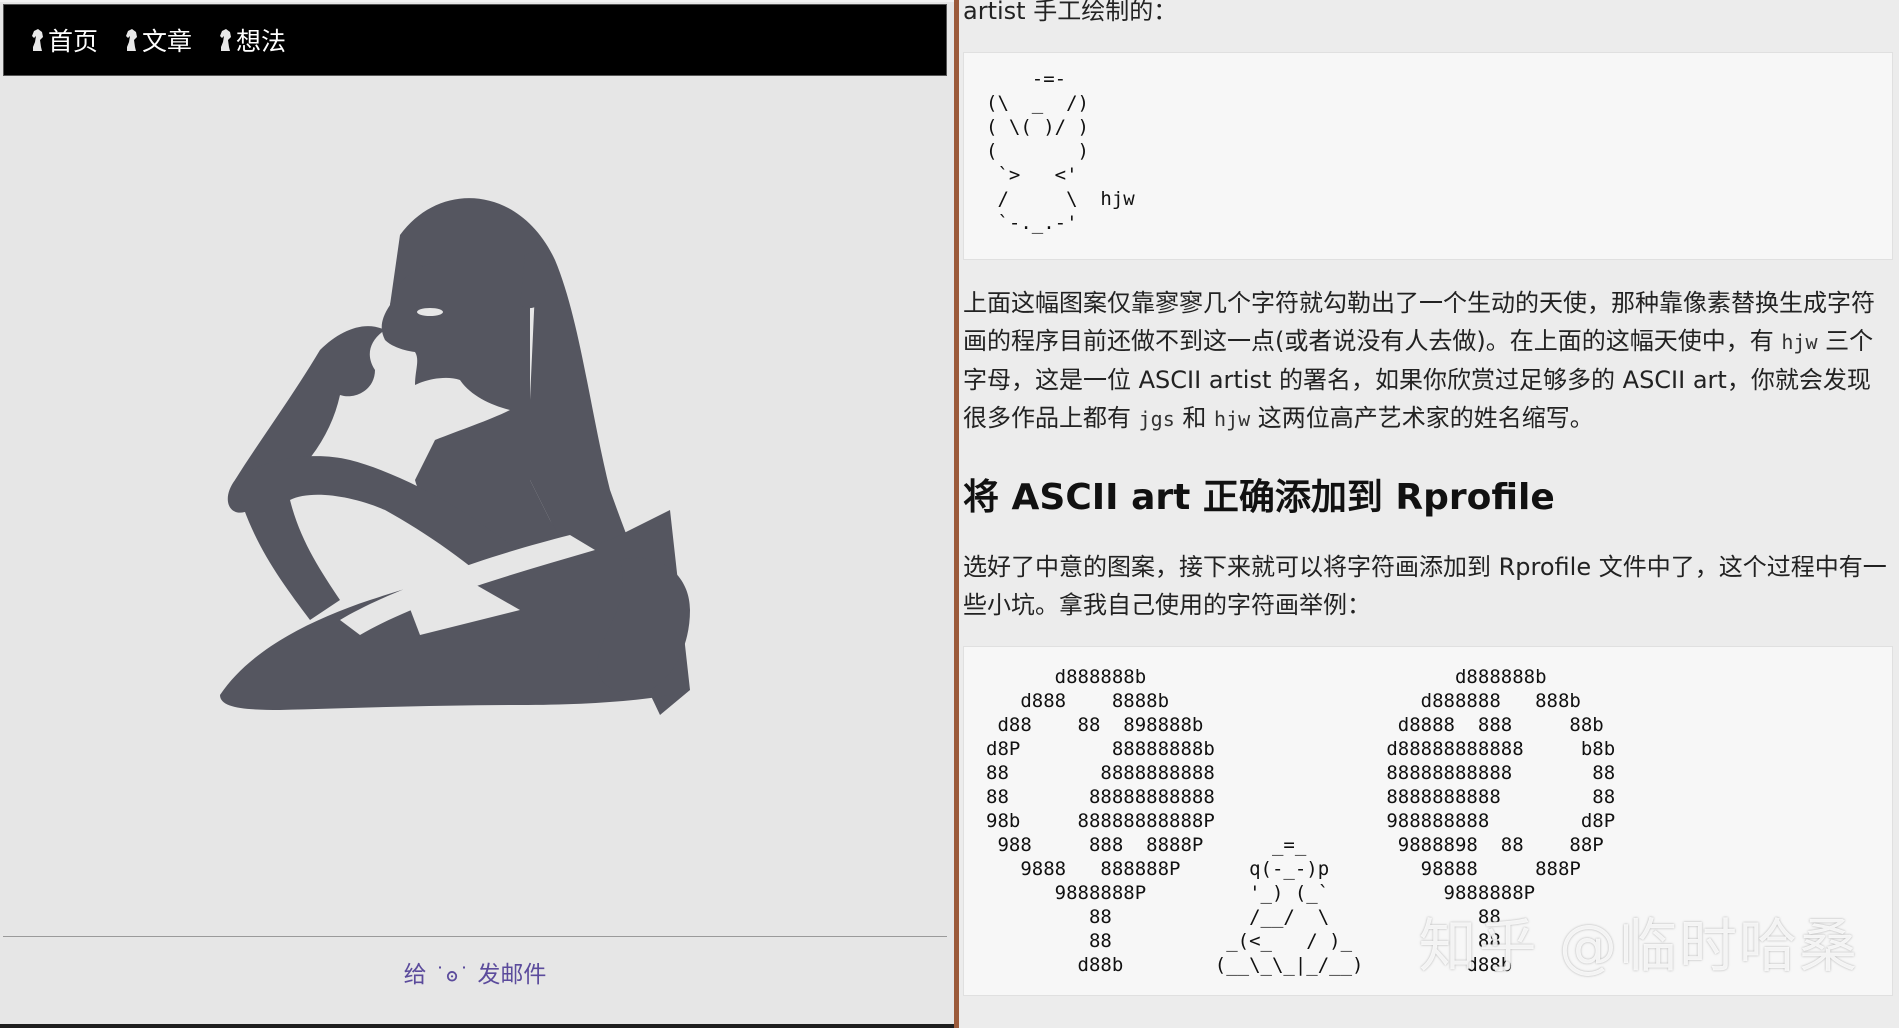 This screenshot has width=1899, height=1028. I want to click on para1-text-4: 这两位高产艺术家的姓名缩写。, so click(1422, 418).